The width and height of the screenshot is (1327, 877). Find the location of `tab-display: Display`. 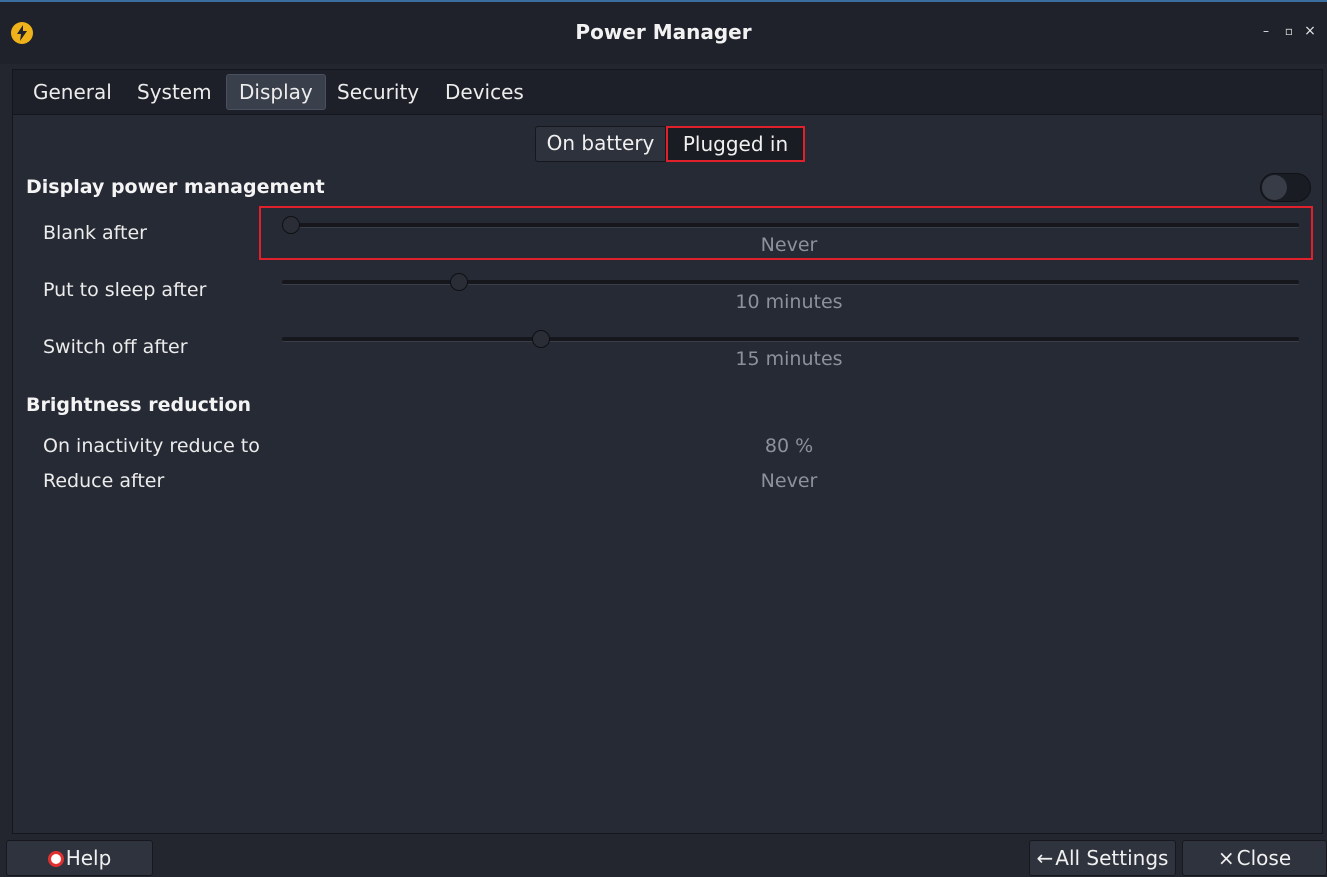

tab-display: Display is located at coordinates (276, 92).